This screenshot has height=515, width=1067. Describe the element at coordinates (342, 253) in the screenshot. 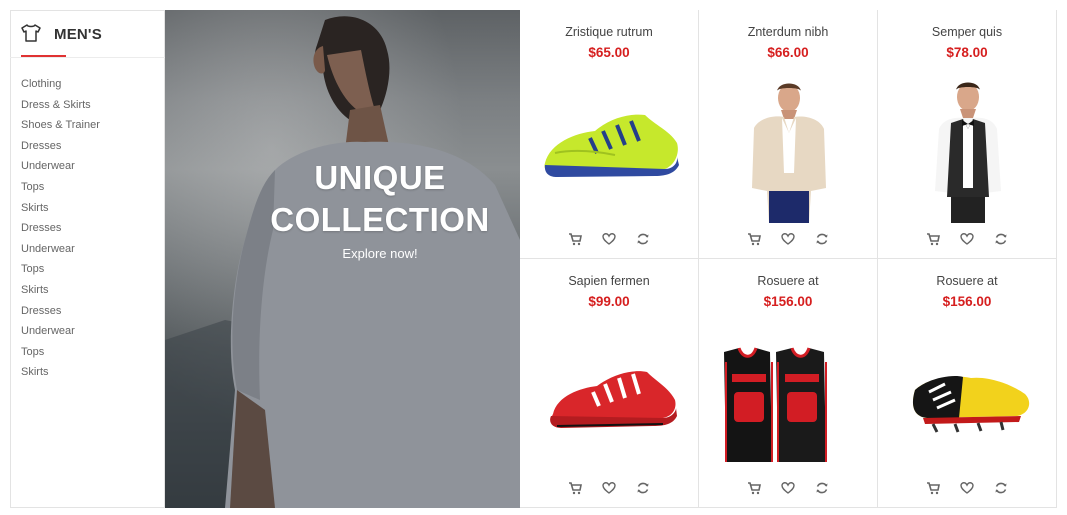

I see `explore-now-link: Explore now!` at that location.